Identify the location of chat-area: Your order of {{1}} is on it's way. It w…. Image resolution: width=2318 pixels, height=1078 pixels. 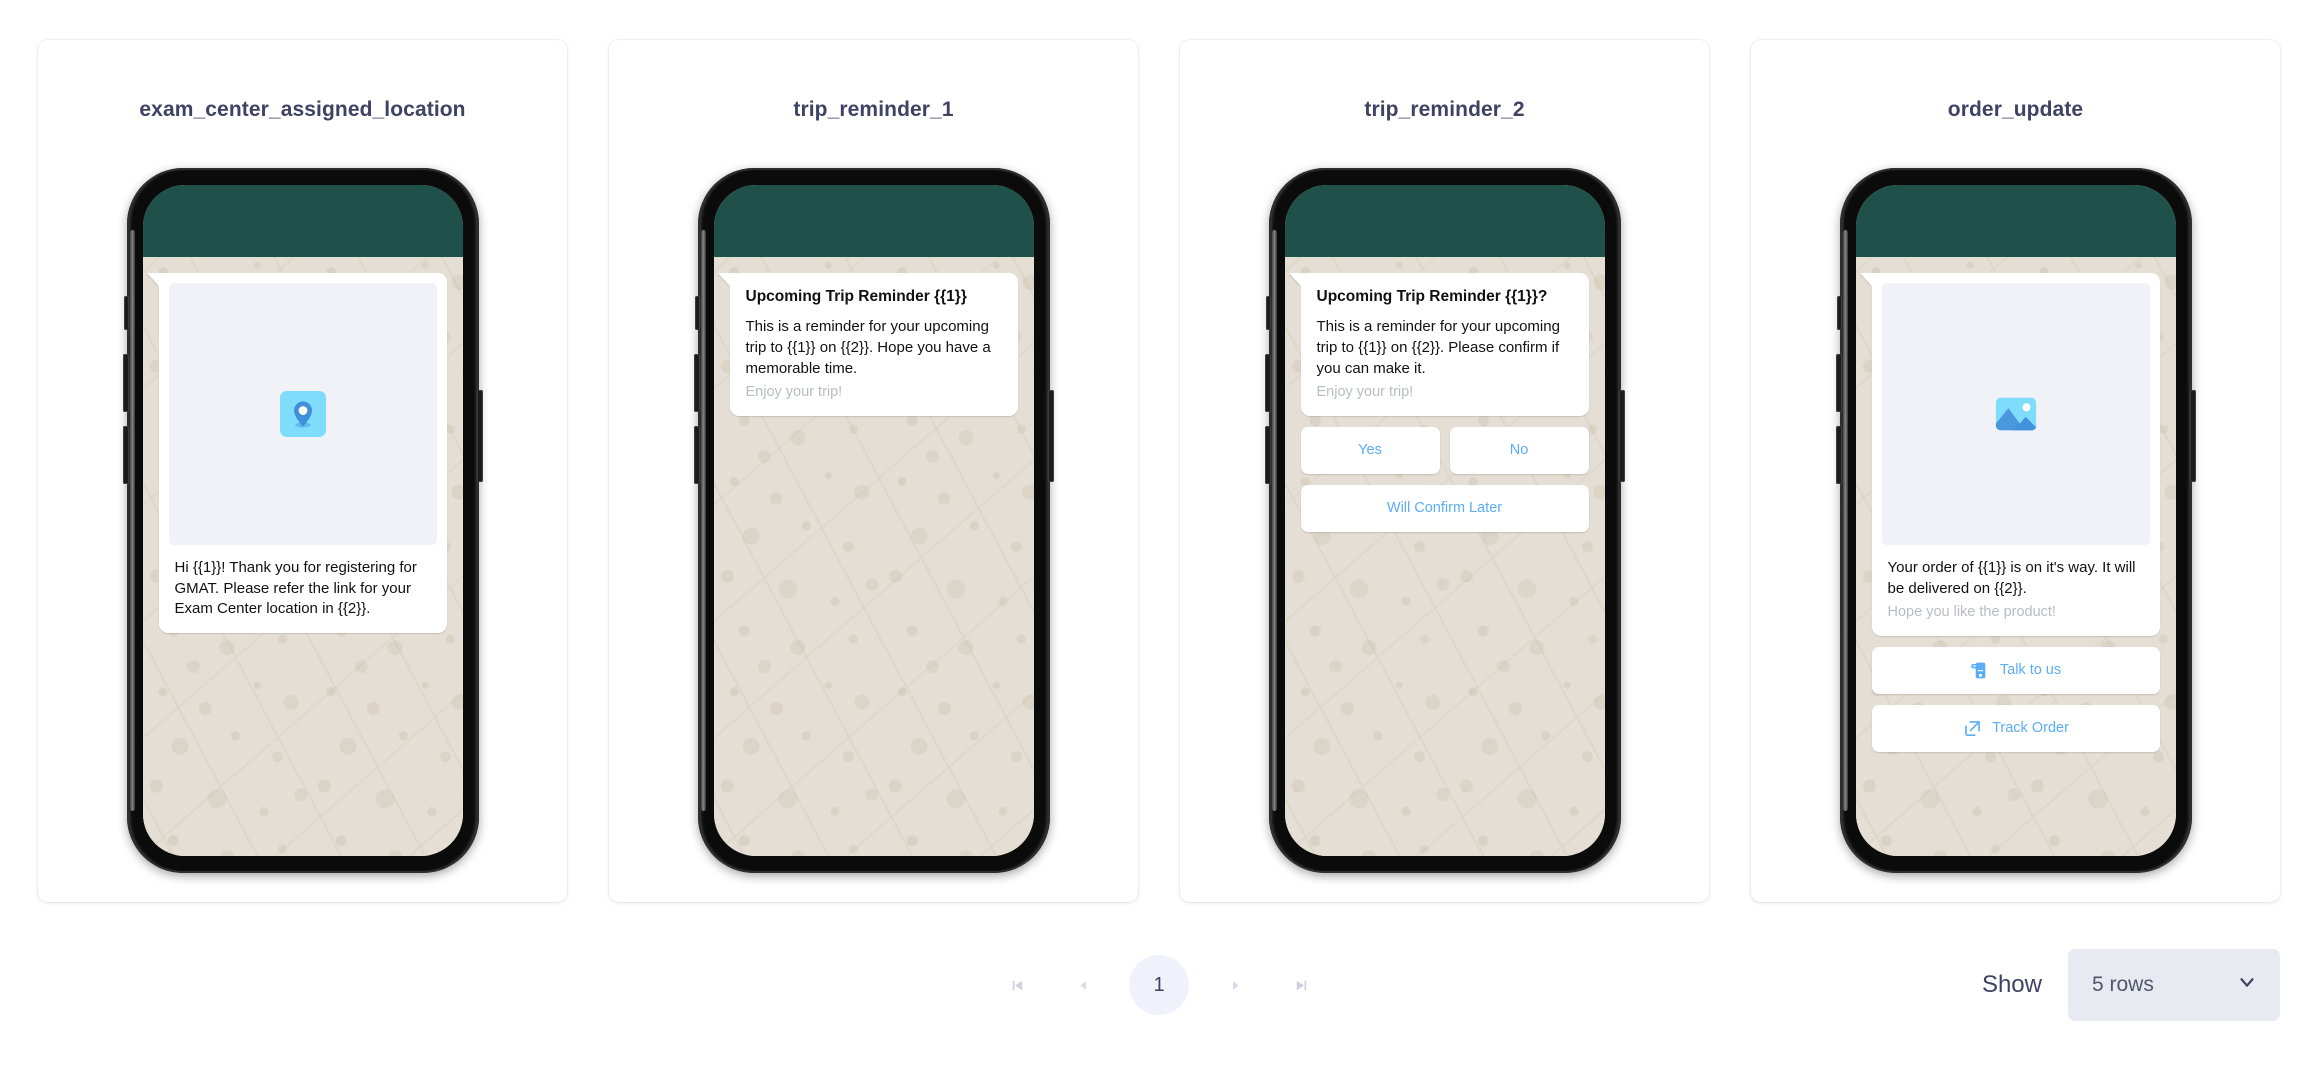
(2015, 556).